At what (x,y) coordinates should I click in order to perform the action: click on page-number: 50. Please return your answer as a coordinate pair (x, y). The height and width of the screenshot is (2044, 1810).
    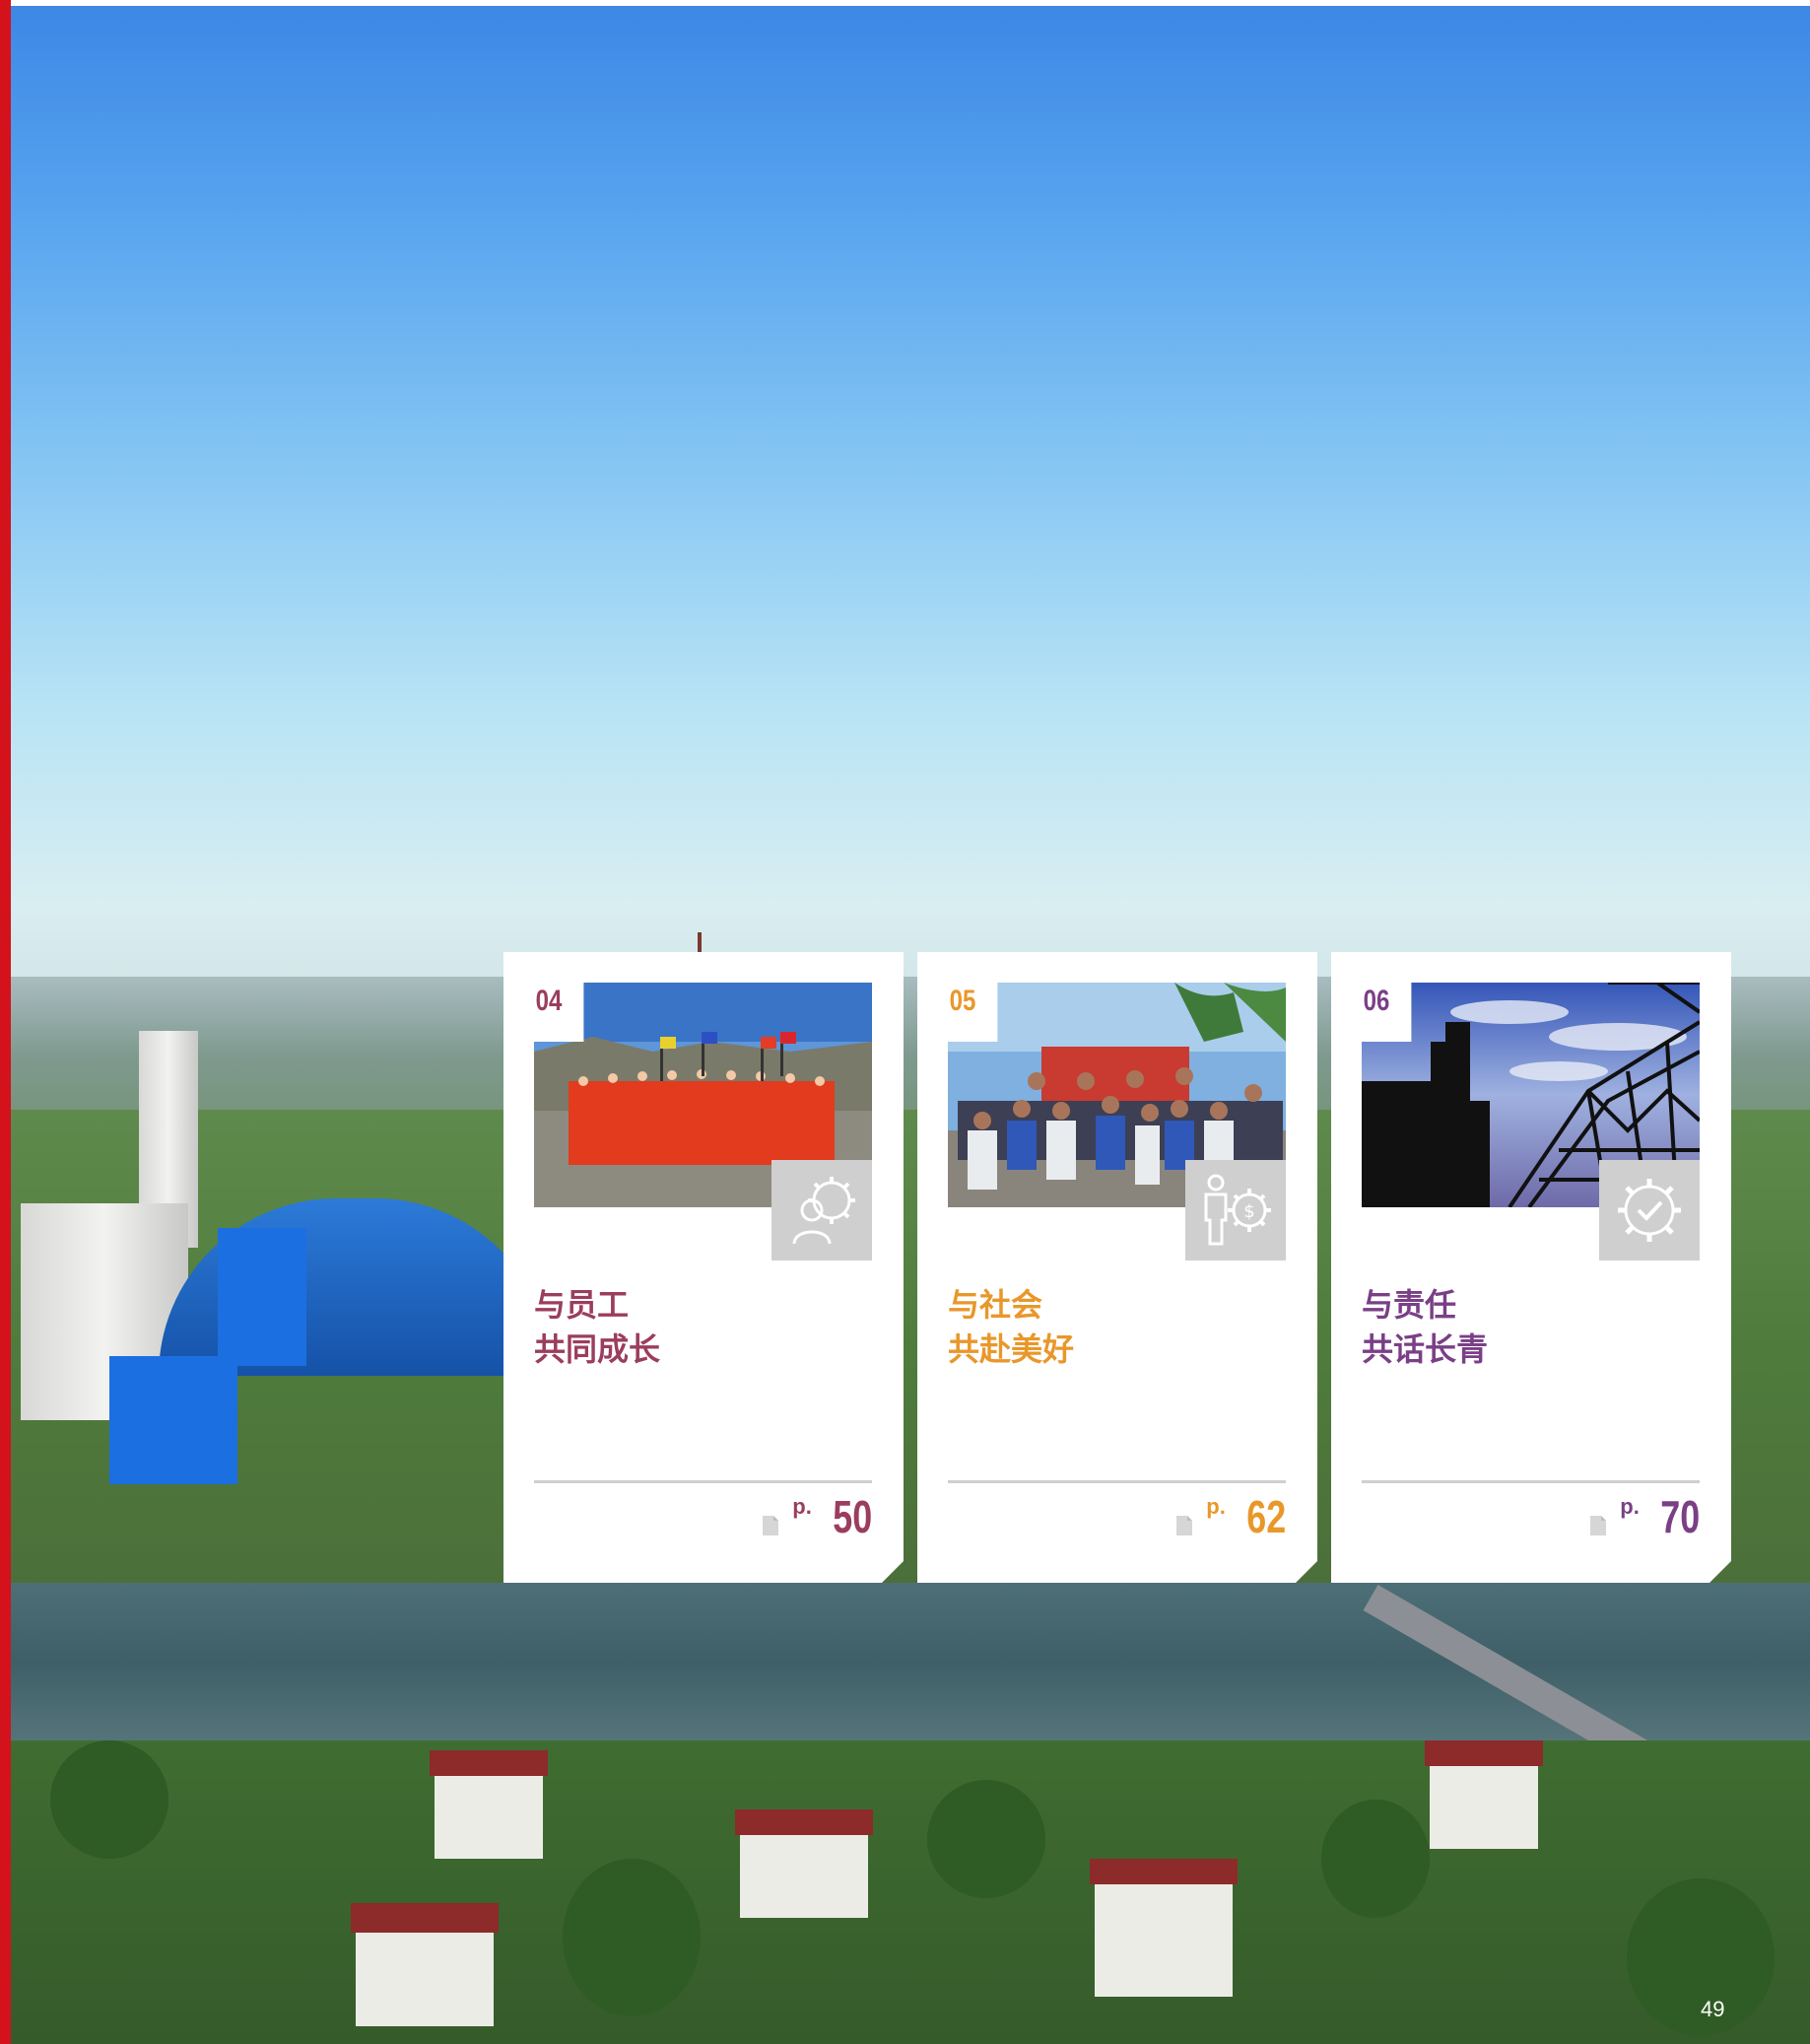
    Looking at the image, I should click on (852, 1516).